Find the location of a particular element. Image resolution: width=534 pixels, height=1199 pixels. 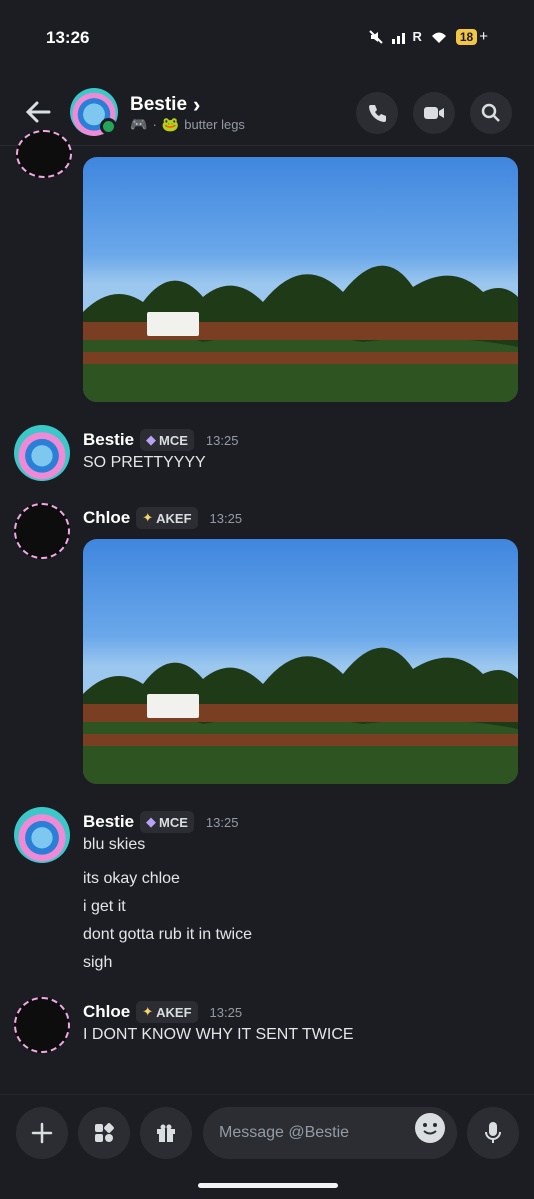

apps-button is located at coordinates (104, 1133).